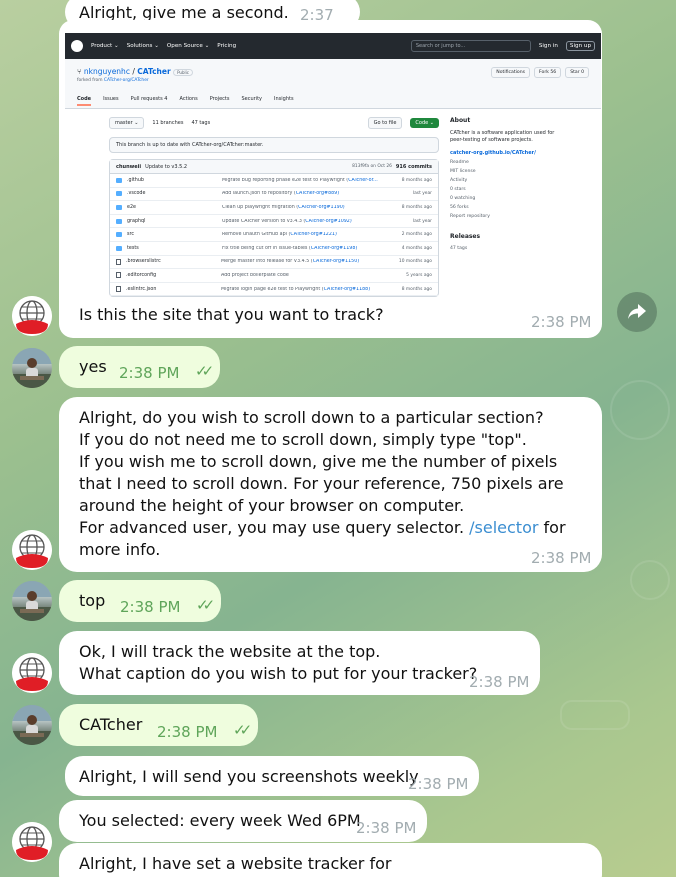 The height and width of the screenshot is (877, 676). I want to click on share-icon, so click(637, 311).